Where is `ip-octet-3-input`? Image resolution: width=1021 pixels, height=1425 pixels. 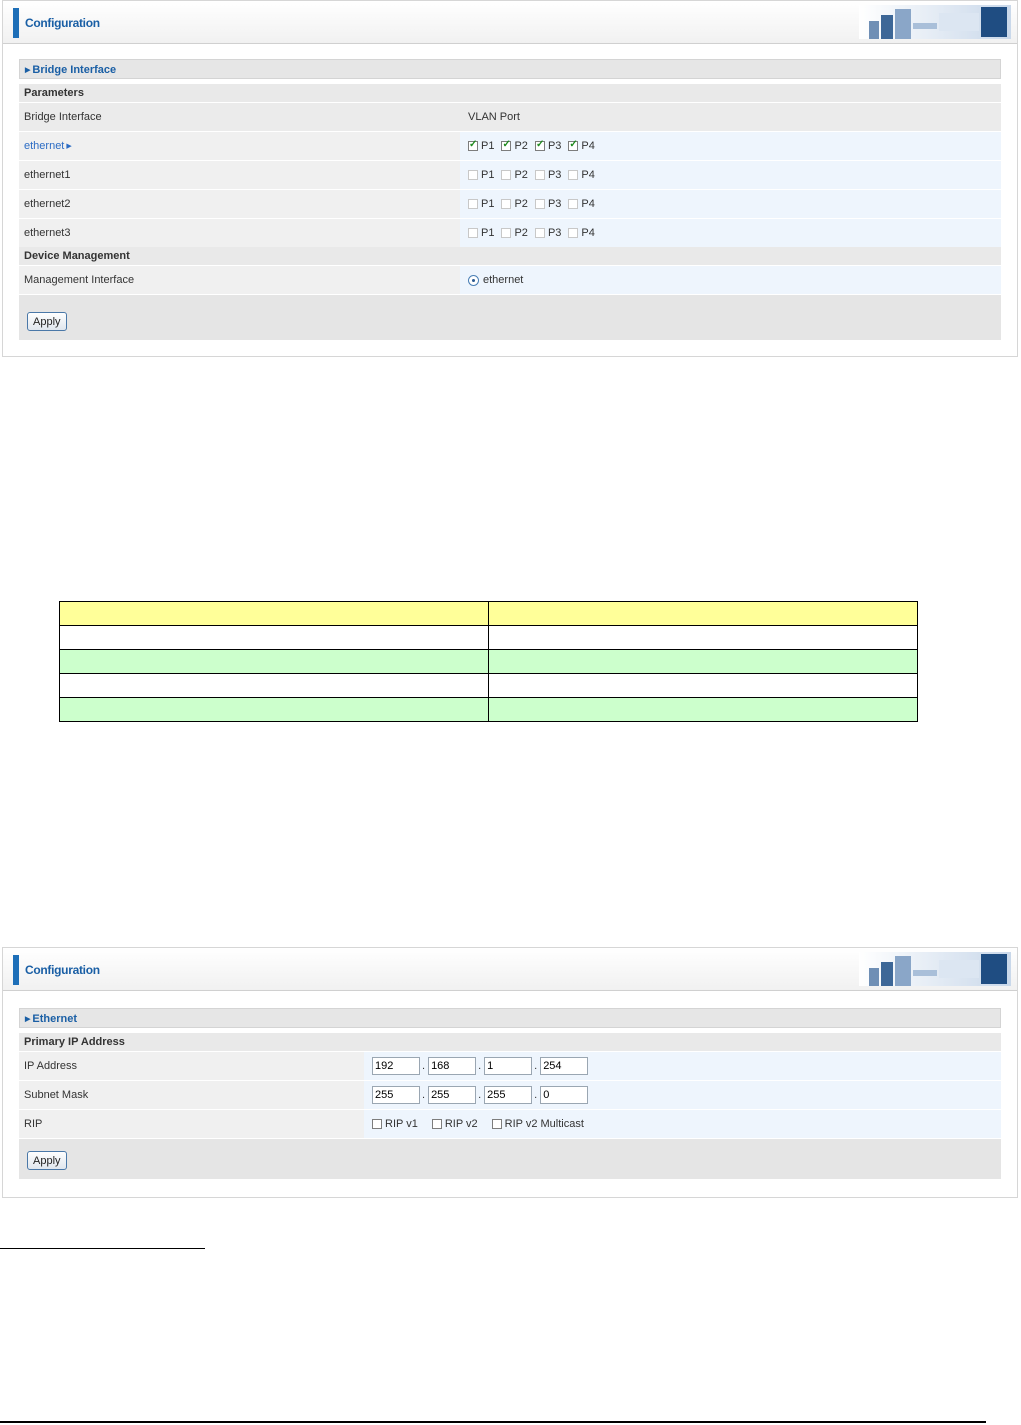 ip-octet-3-input is located at coordinates (508, 1066).